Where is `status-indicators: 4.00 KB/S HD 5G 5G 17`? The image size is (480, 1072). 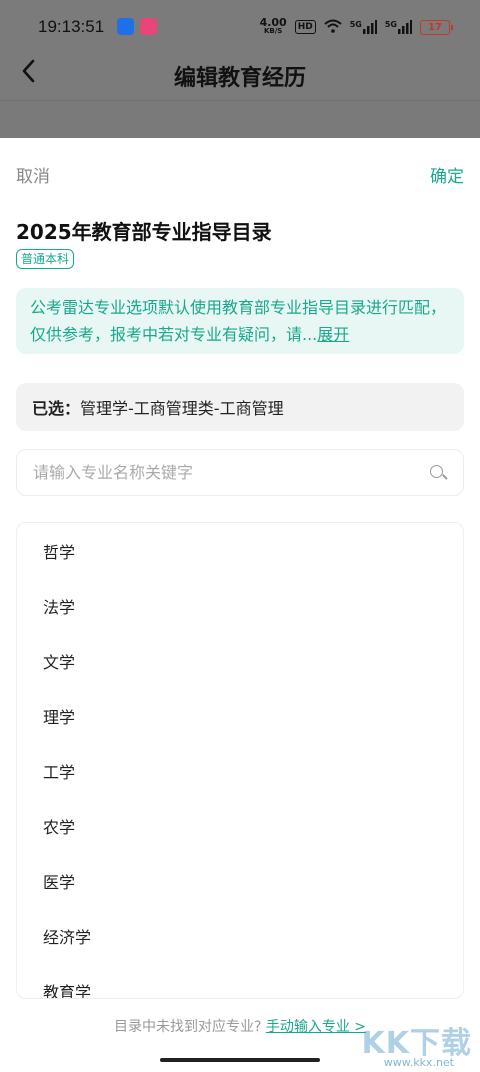 status-indicators: 4.00 KB/S HD 5G 5G 17 is located at coordinates (356, 27).